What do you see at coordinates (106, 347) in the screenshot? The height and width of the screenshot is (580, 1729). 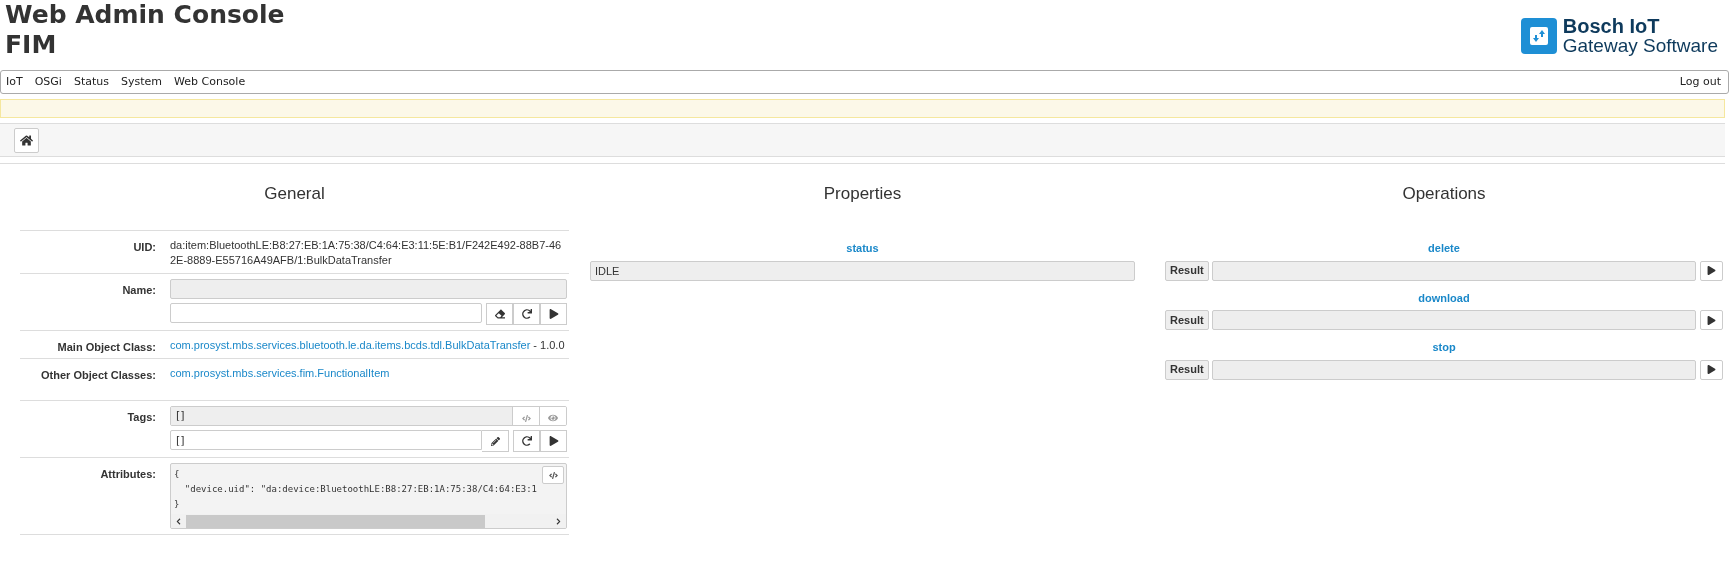 I see `field-label: Main Object Class:` at bounding box center [106, 347].